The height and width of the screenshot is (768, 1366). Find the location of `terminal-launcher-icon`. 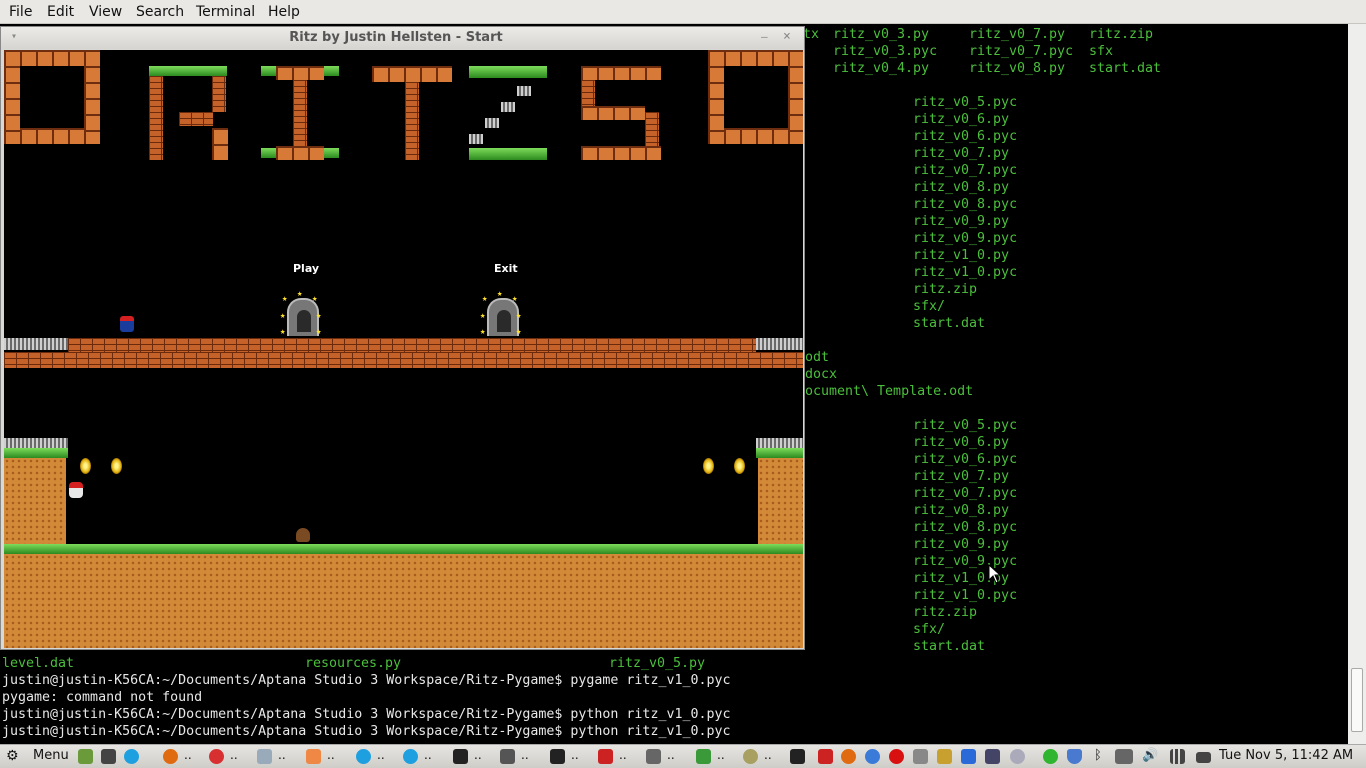

terminal-launcher-icon is located at coordinates (797, 756).